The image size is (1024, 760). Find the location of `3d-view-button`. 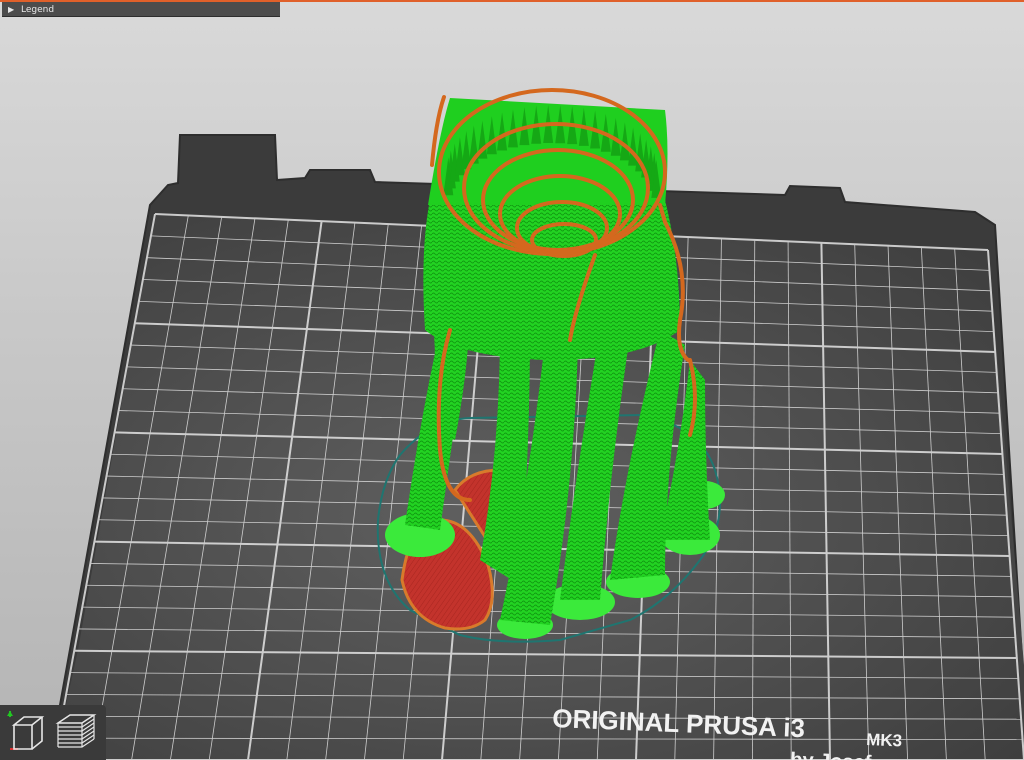

3d-view-button is located at coordinates (26, 732).